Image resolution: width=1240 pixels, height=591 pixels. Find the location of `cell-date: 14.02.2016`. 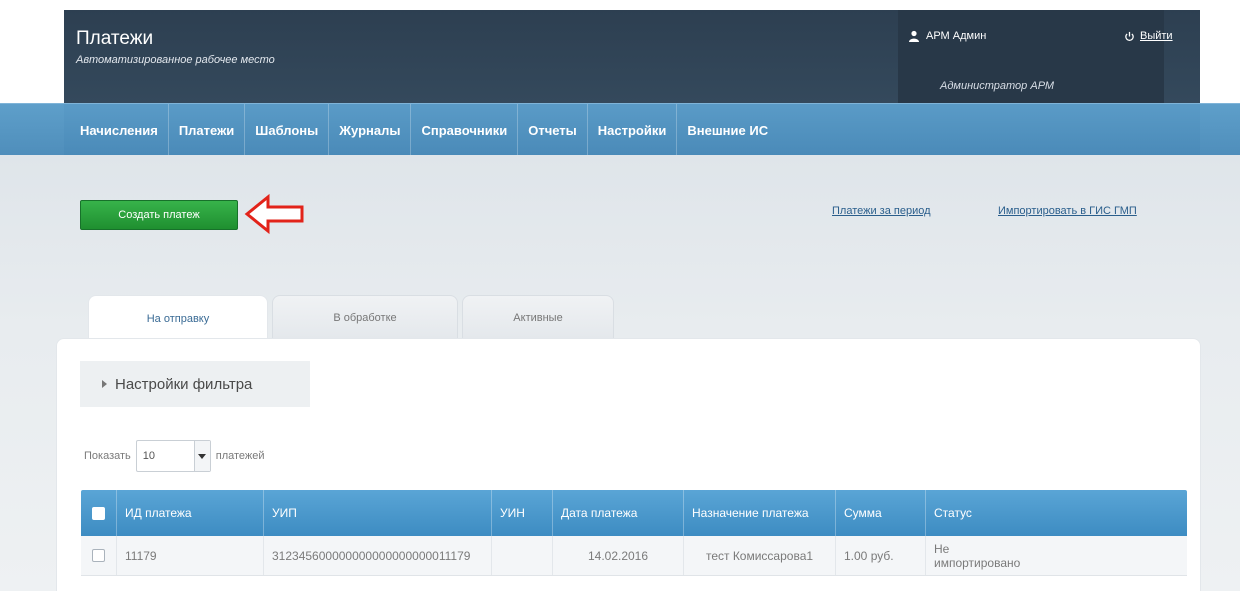

cell-date: 14.02.2016 is located at coordinates (618, 555).